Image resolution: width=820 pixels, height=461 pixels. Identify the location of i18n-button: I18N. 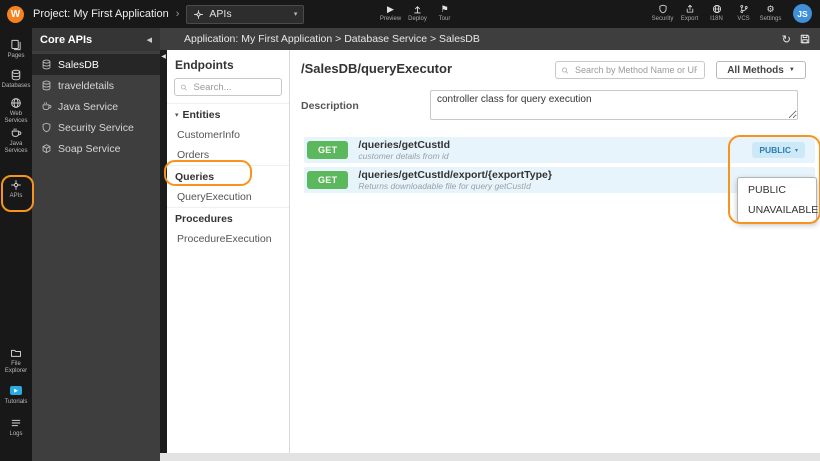
(716, 12).